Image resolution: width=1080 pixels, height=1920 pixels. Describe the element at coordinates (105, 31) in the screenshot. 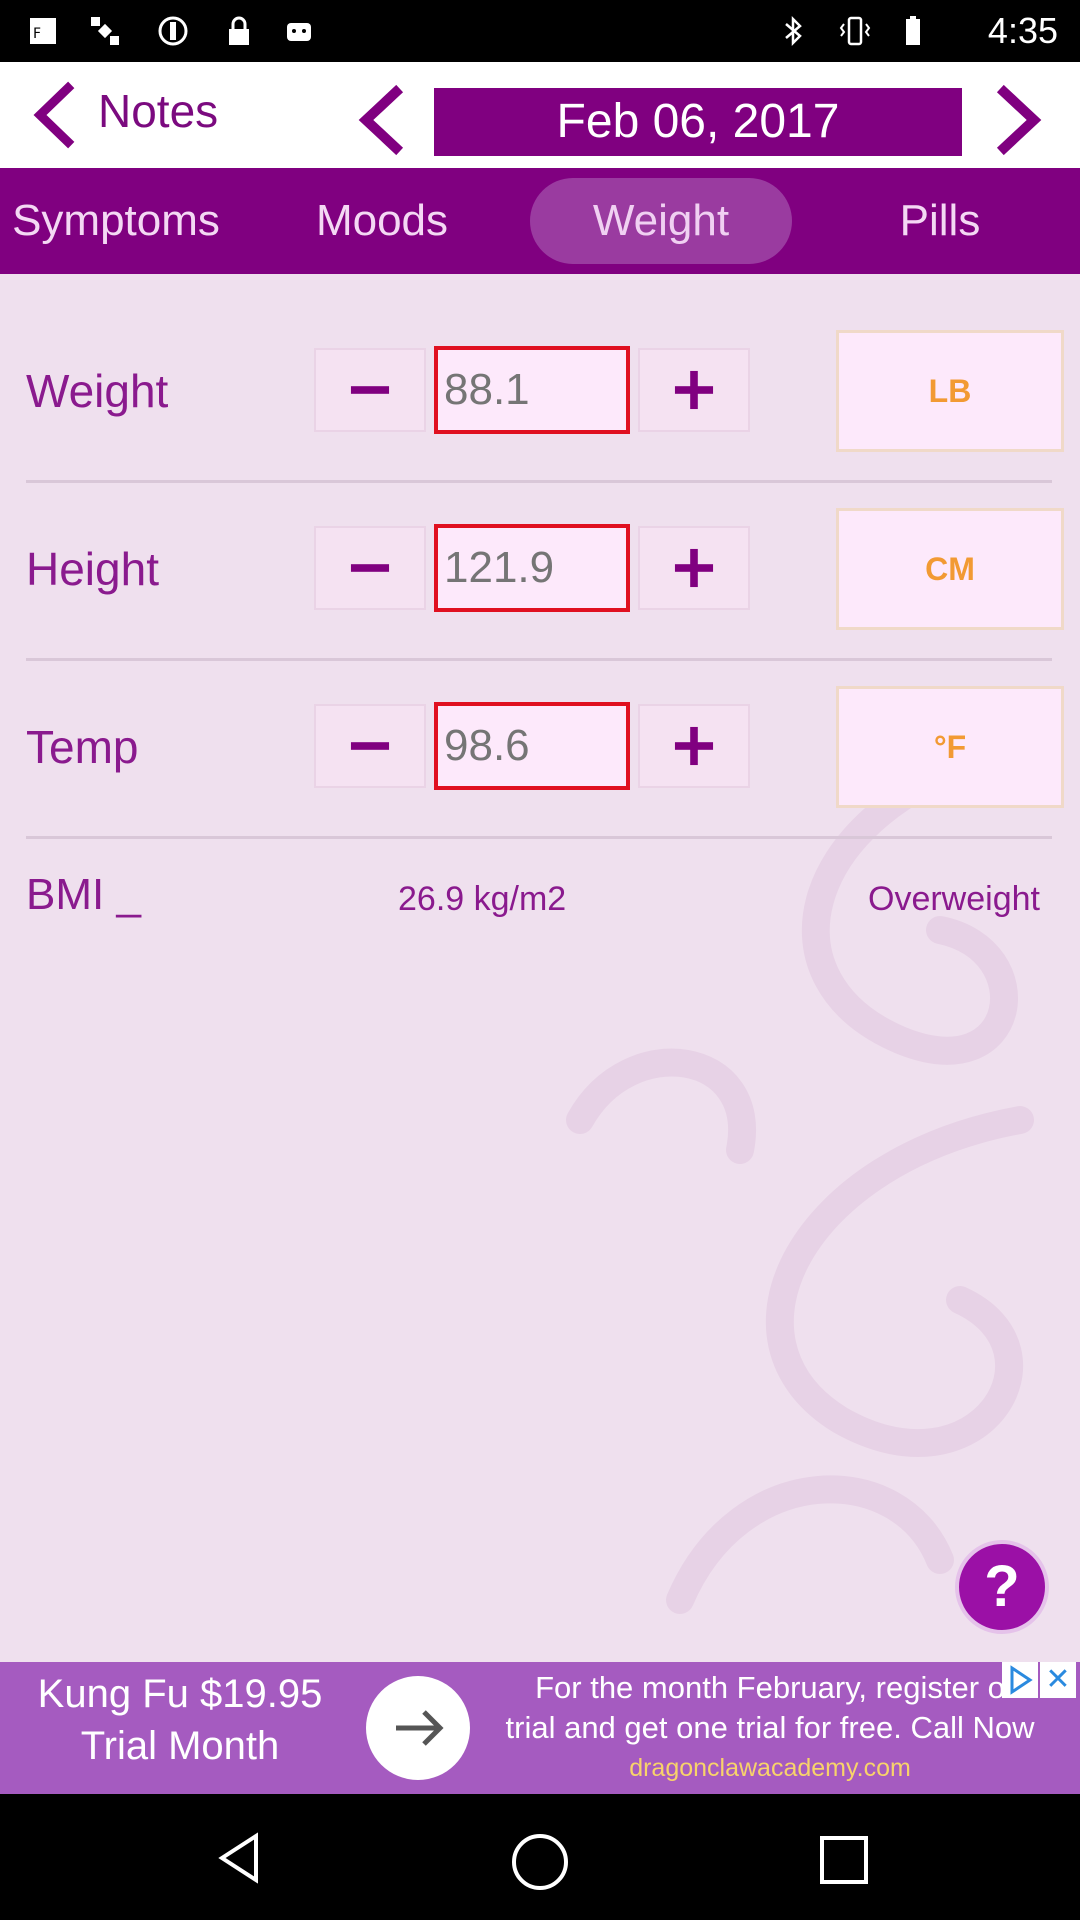

I see `satellite-icon` at that location.